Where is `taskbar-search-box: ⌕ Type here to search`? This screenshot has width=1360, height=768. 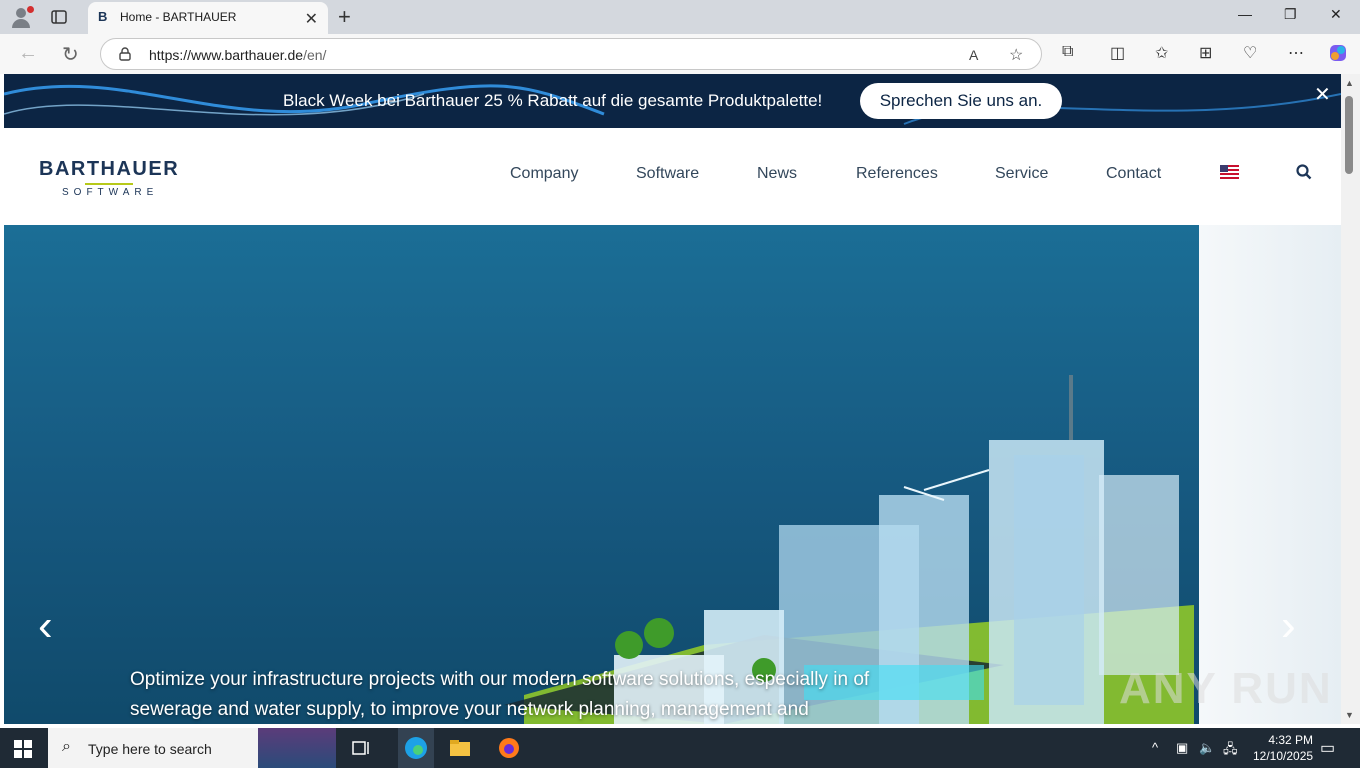 taskbar-search-box: ⌕ Type here to search is located at coordinates (192, 748).